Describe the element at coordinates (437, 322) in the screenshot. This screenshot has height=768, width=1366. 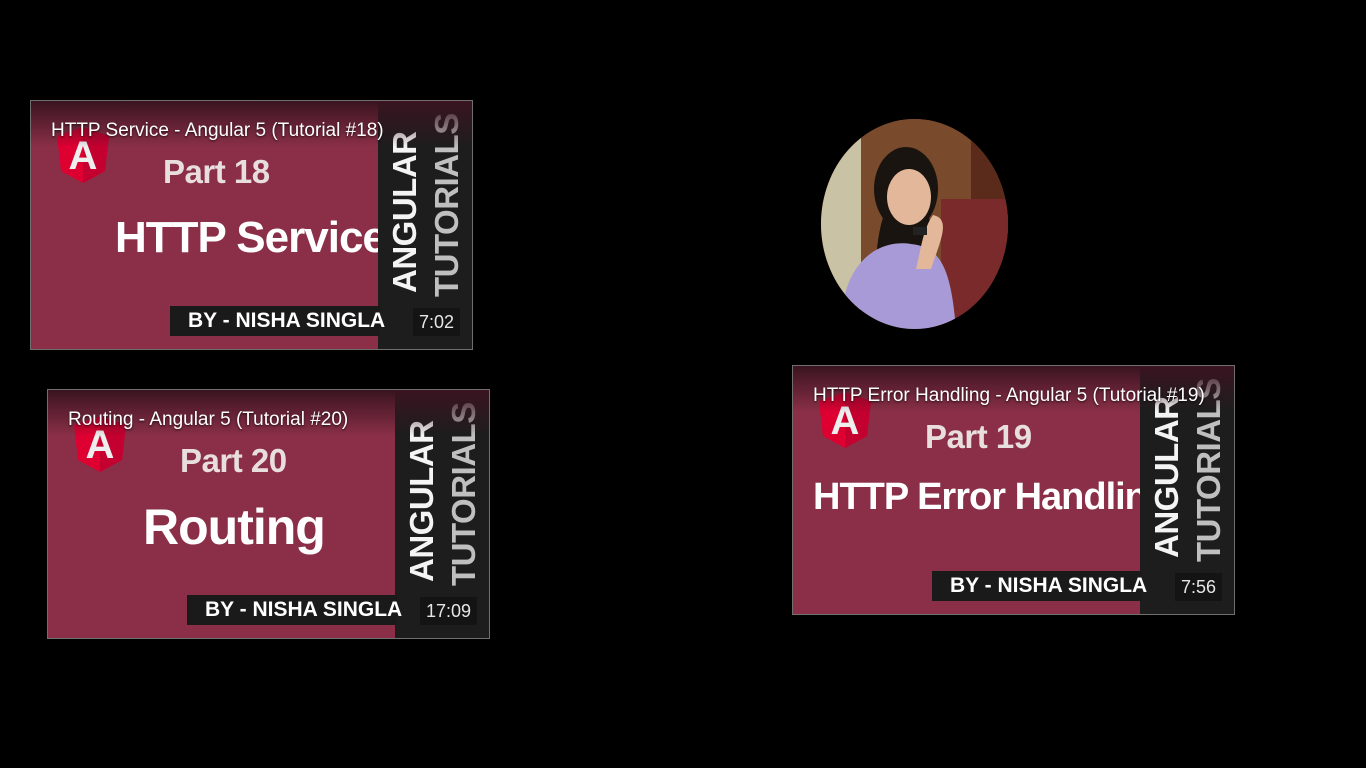
I see `duration-badge: 7:02` at that location.